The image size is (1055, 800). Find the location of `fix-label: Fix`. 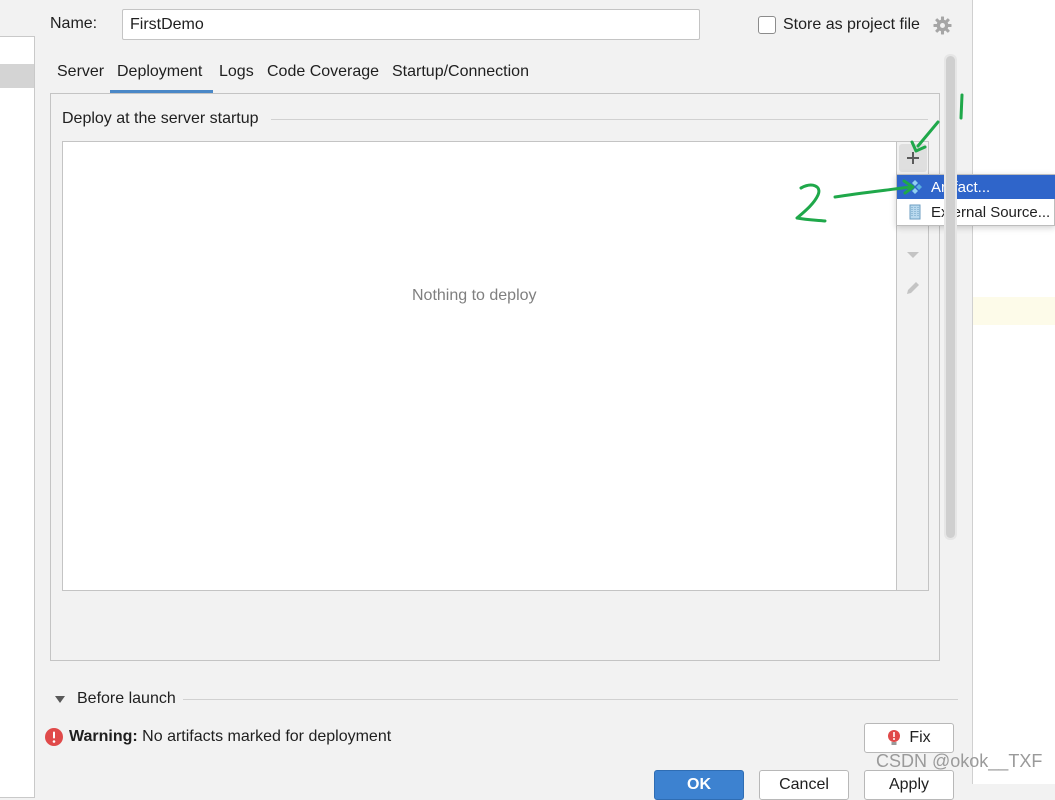

fix-label: Fix is located at coordinates (920, 737).